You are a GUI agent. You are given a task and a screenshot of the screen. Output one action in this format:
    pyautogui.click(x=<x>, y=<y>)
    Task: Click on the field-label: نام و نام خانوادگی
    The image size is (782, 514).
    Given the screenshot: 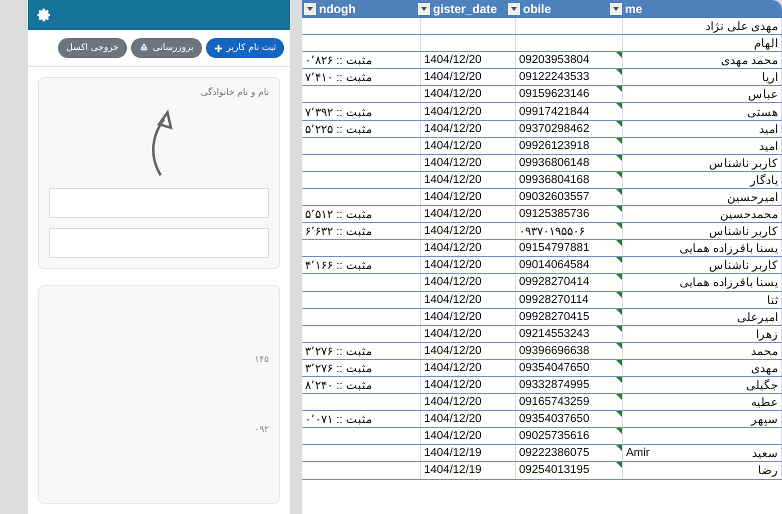 What is the action you would take?
    pyautogui.click(x=234, y=93)
    